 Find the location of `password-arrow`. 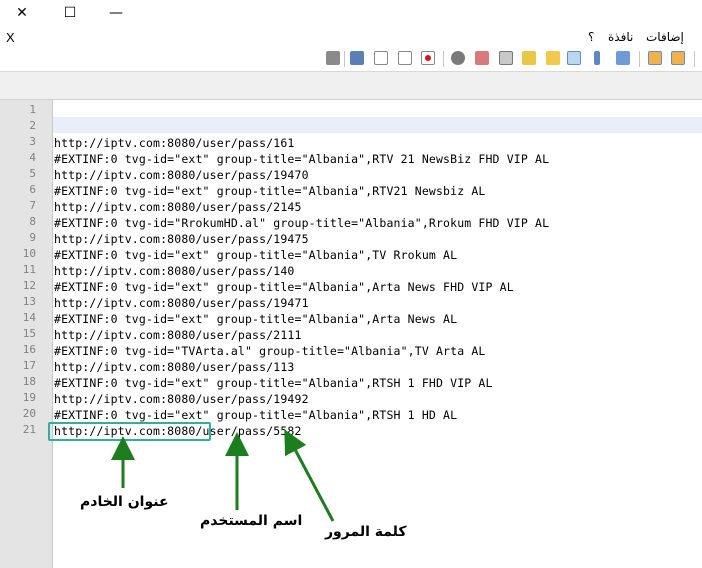

password-arrow is located at coordinates (309, 475).